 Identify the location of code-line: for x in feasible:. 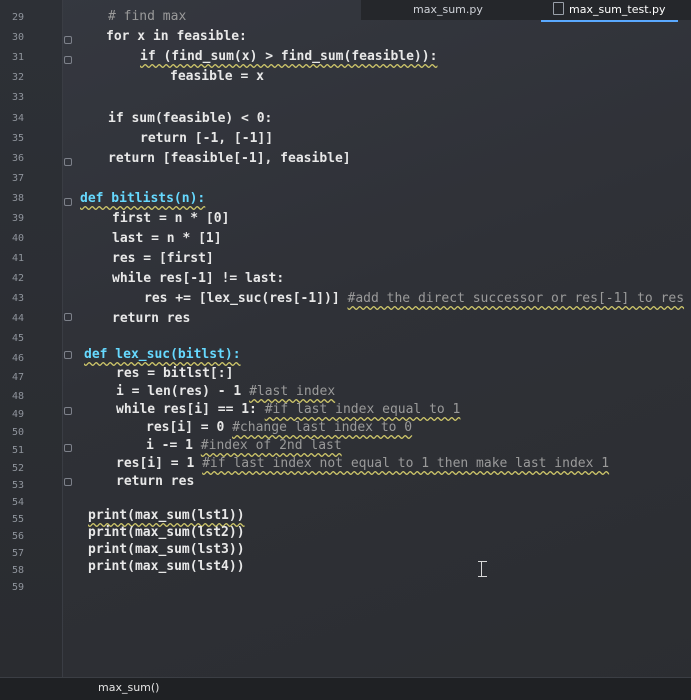
(176, 37).